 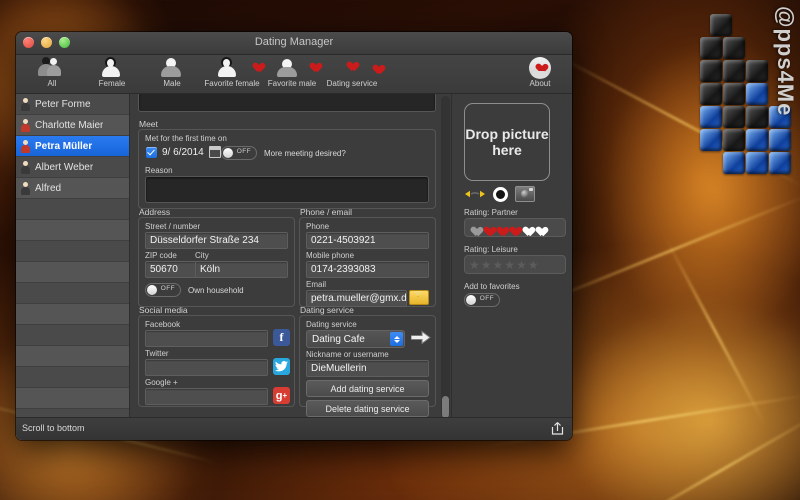 I want to click on about-label: About, so click(x=540, y=83).